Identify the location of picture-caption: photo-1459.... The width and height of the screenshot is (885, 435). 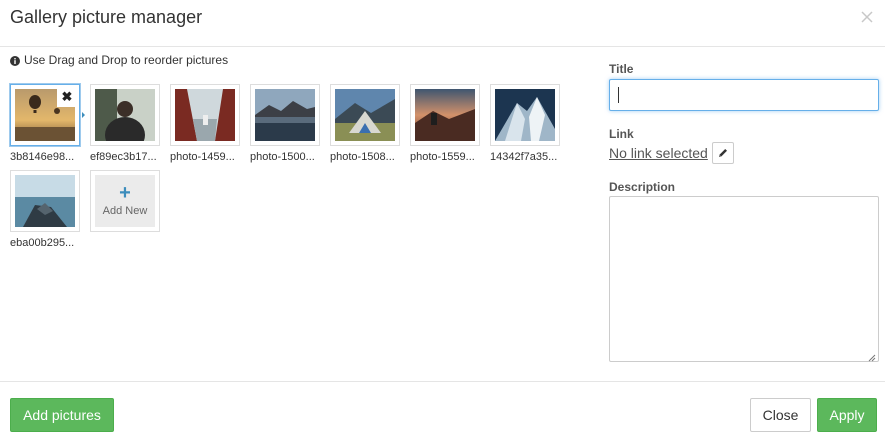
(202, 157).